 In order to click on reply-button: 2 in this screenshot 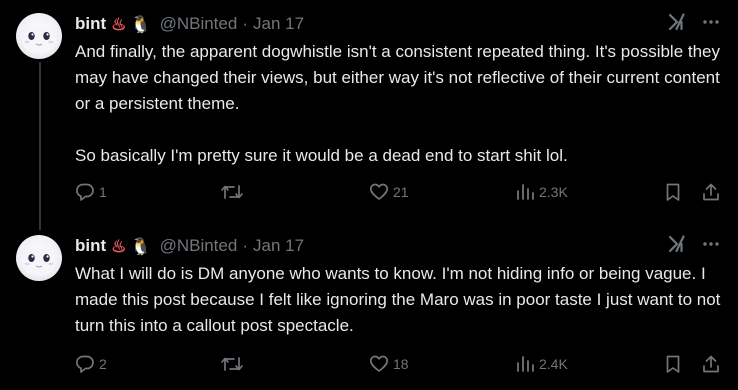, I will do `click(91, 364)`.